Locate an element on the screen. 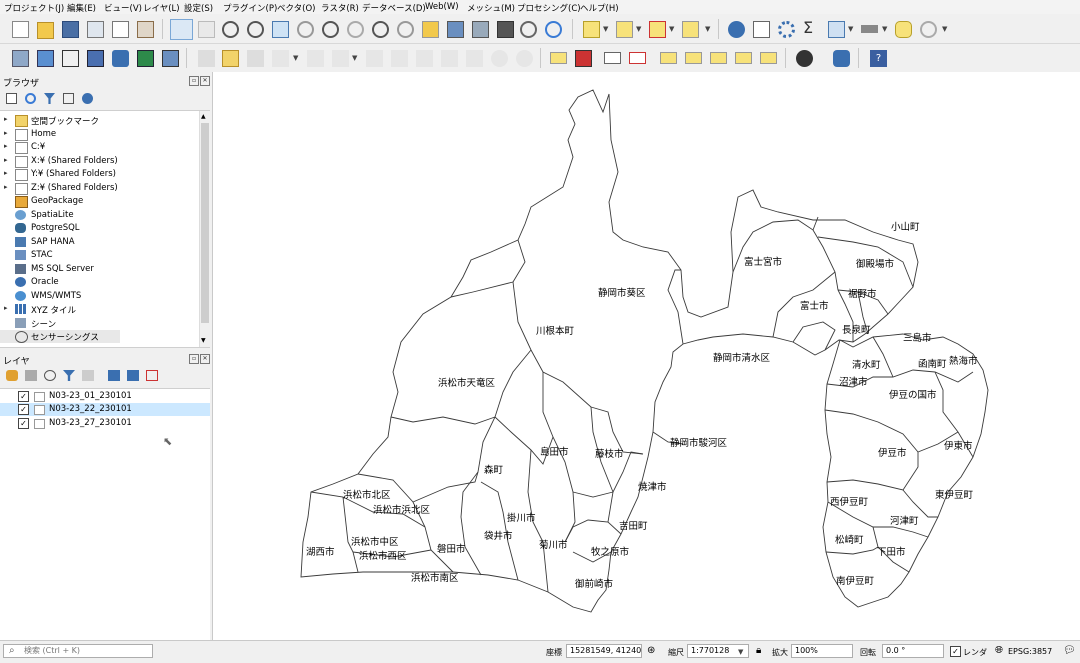 Image resolution: width=1080 pixels, height=663 pixels. open-field-calculator-icon is located at coordinates (836, 29).